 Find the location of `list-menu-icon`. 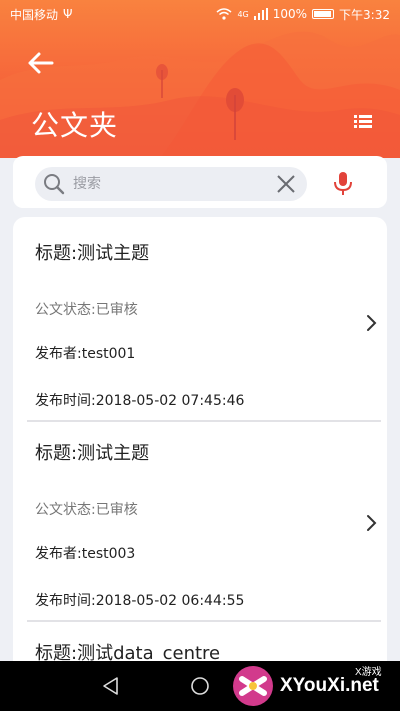

list-menu-icon is located at coordinates (363, 121).